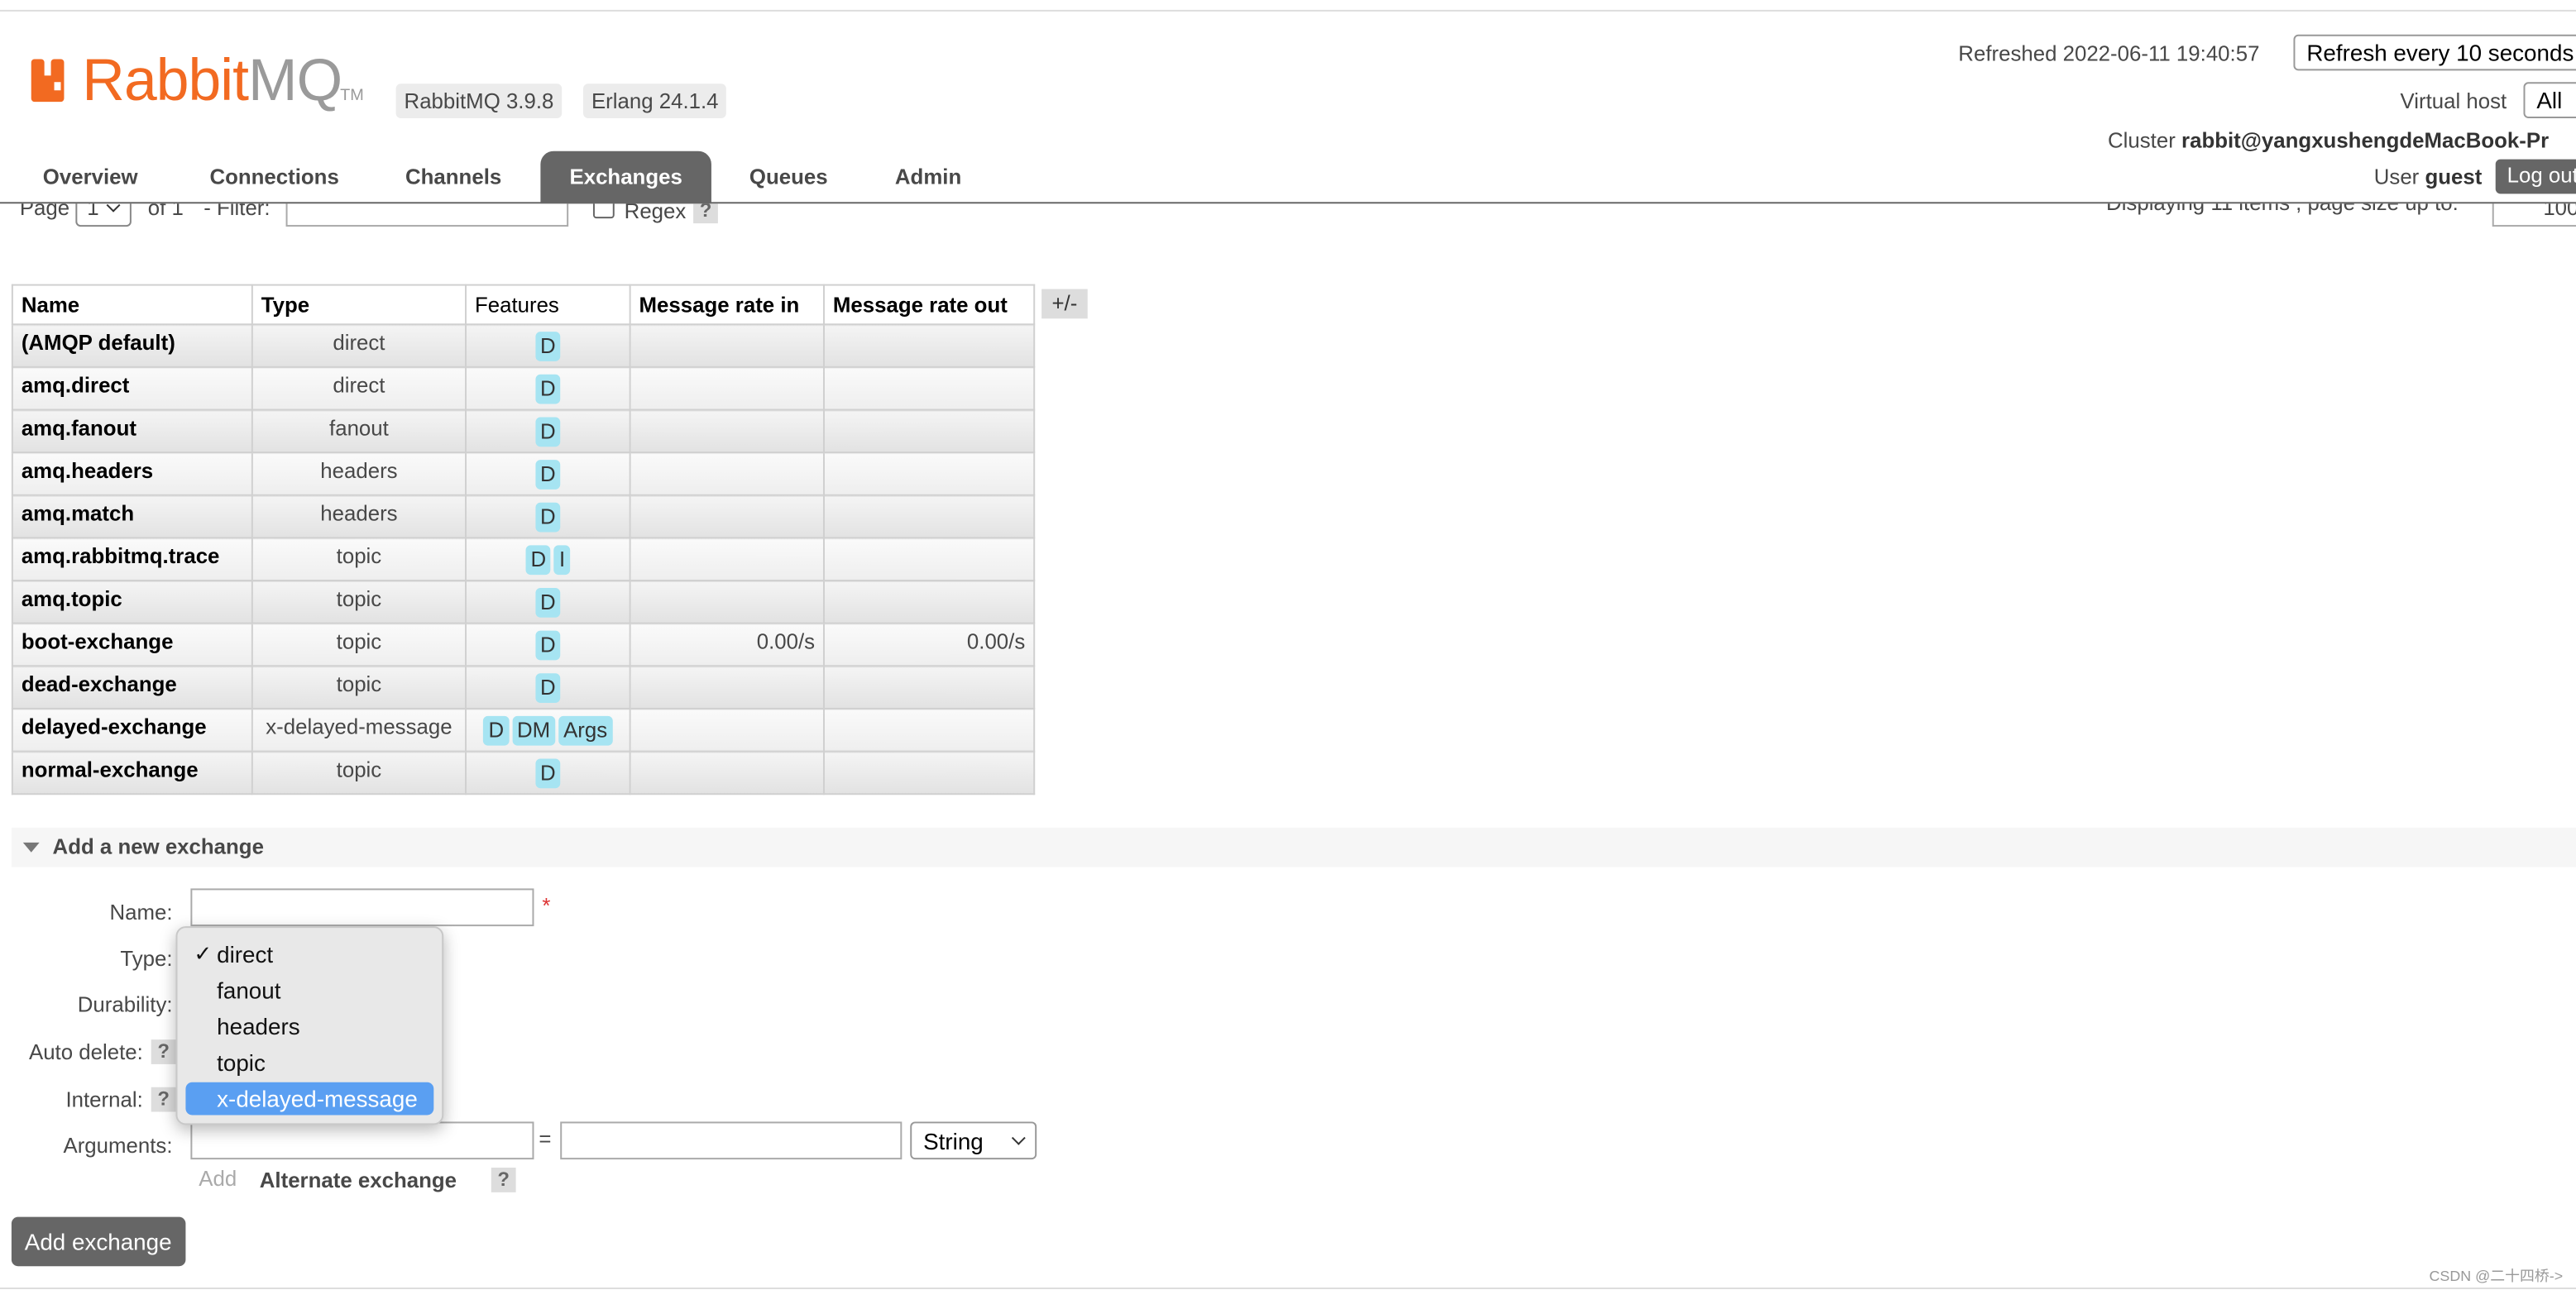 This screenshot has height=1290, width=2576. What do you see at coordinates (453, 177) in the screenshot?
I see `tab-channels: Channels` at bounding box center [453, 177].